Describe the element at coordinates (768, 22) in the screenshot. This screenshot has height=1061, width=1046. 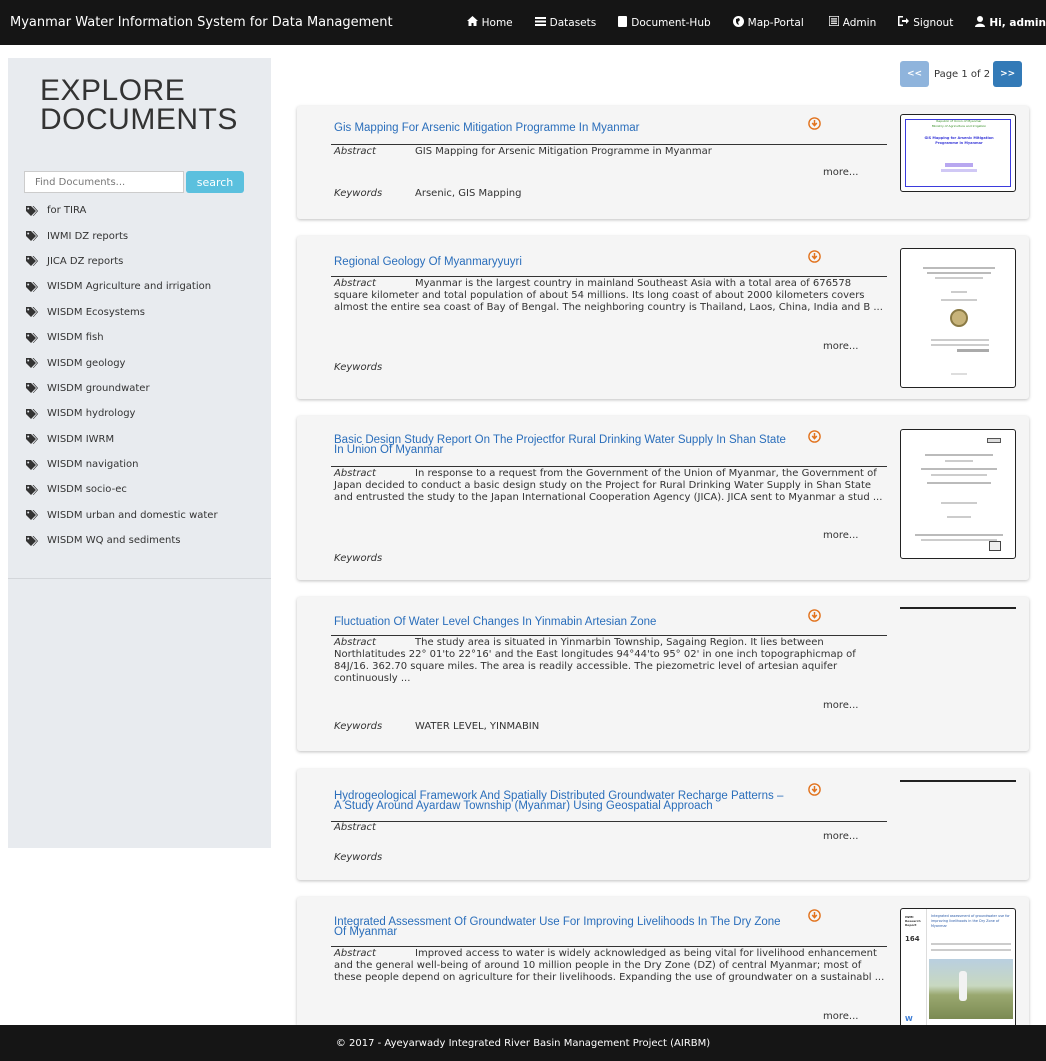
I see `nav-map-portal: Map-Portal` at that location.